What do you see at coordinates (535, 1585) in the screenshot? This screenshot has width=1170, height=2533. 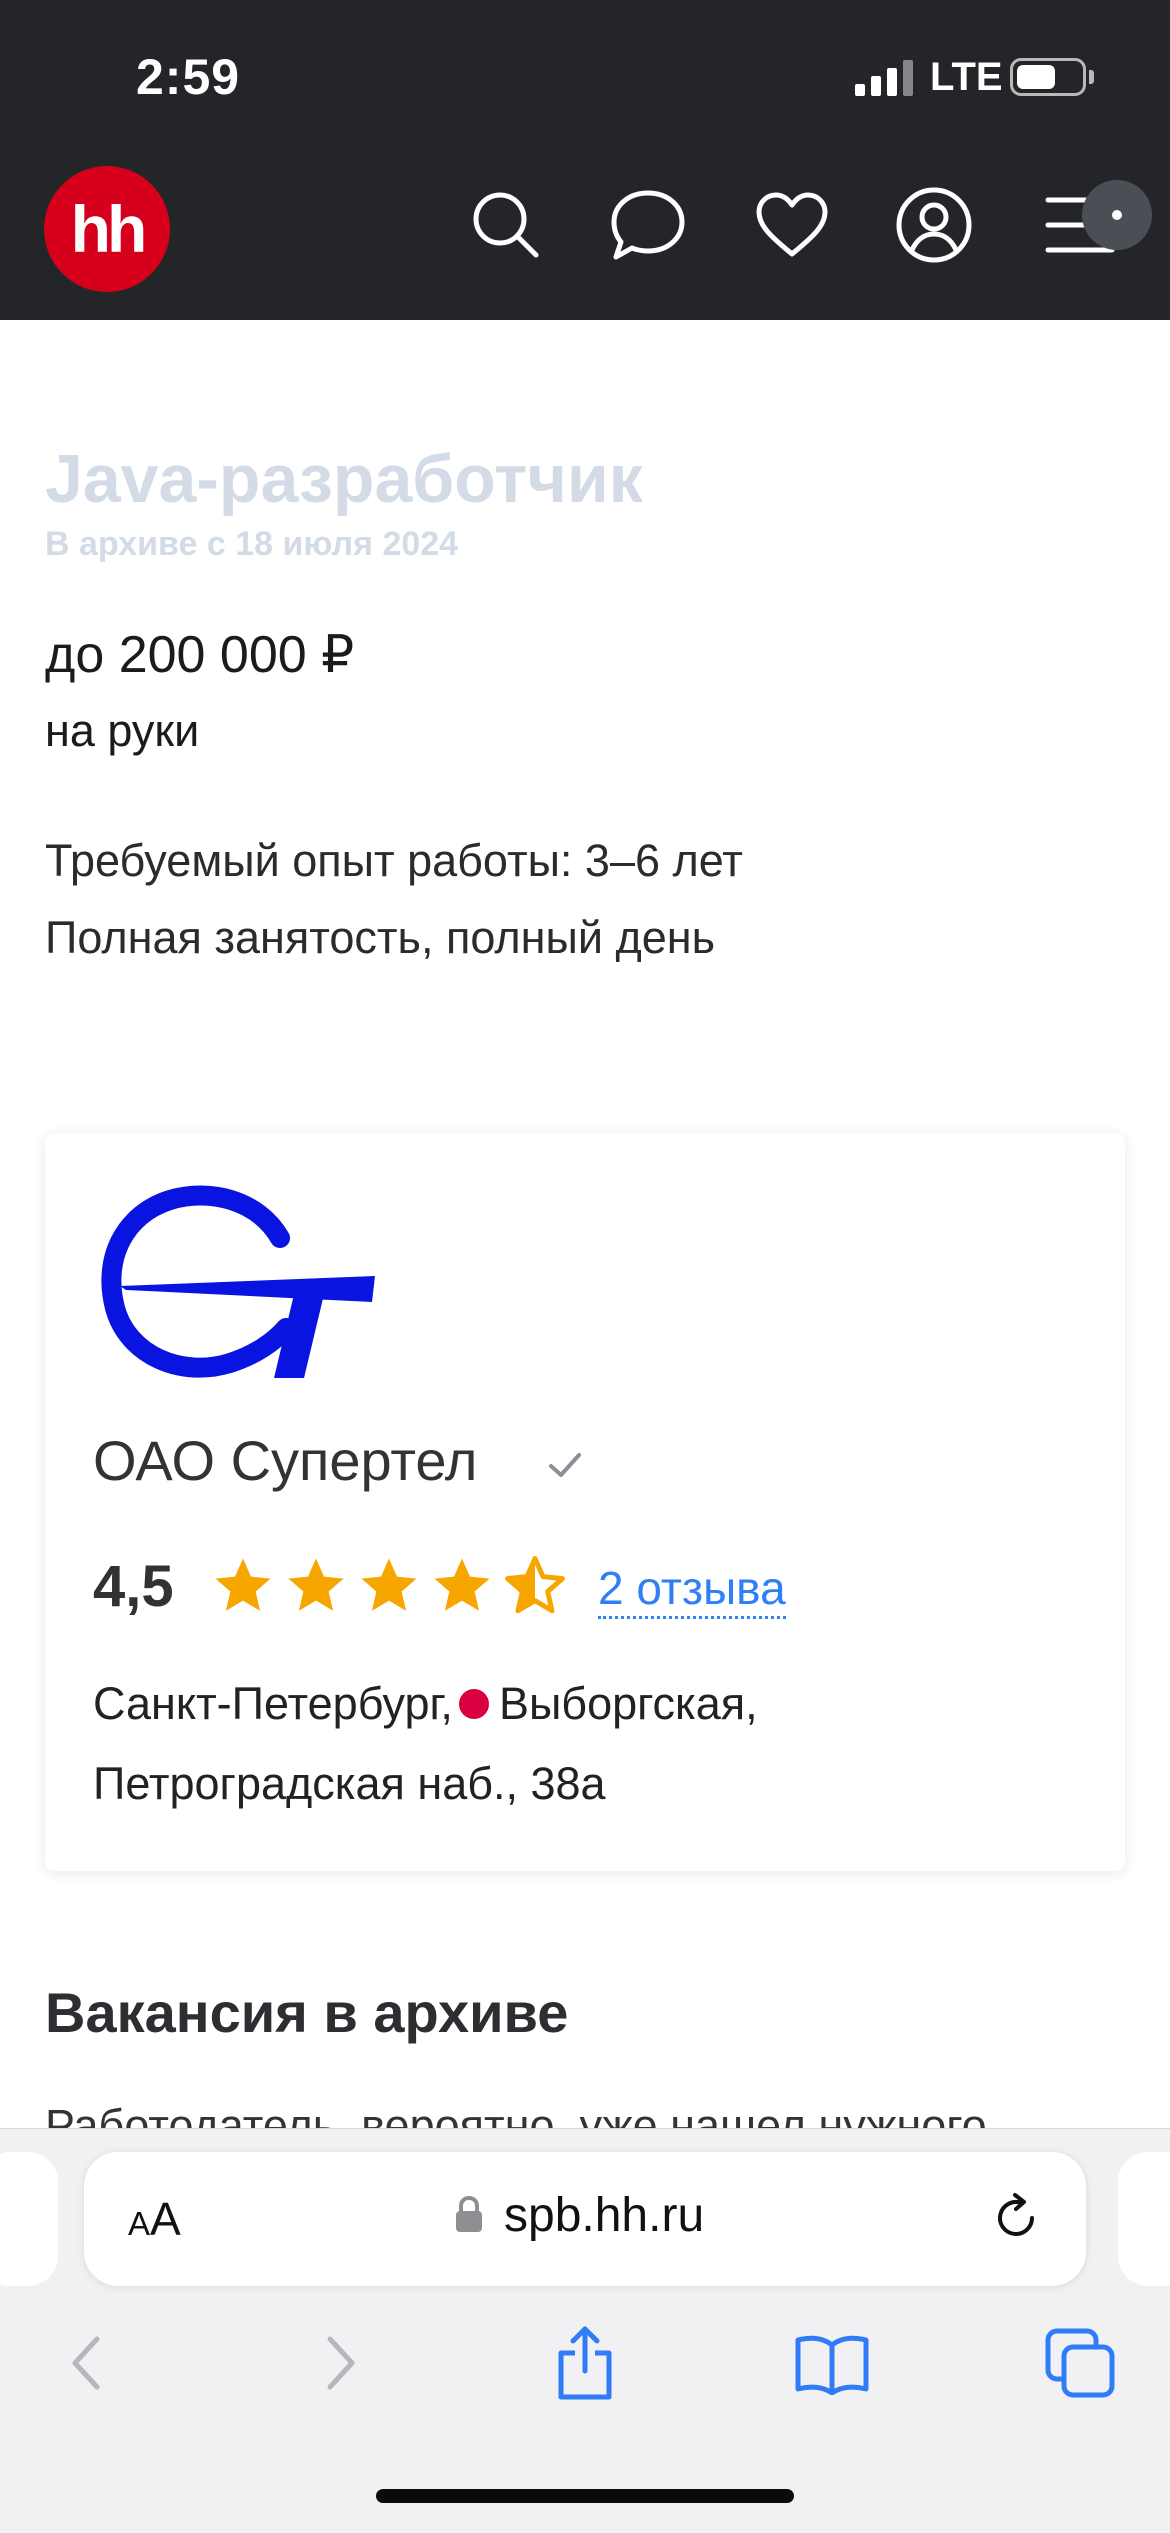 I see `half-star-icon` at bounding box center [535, 1585].